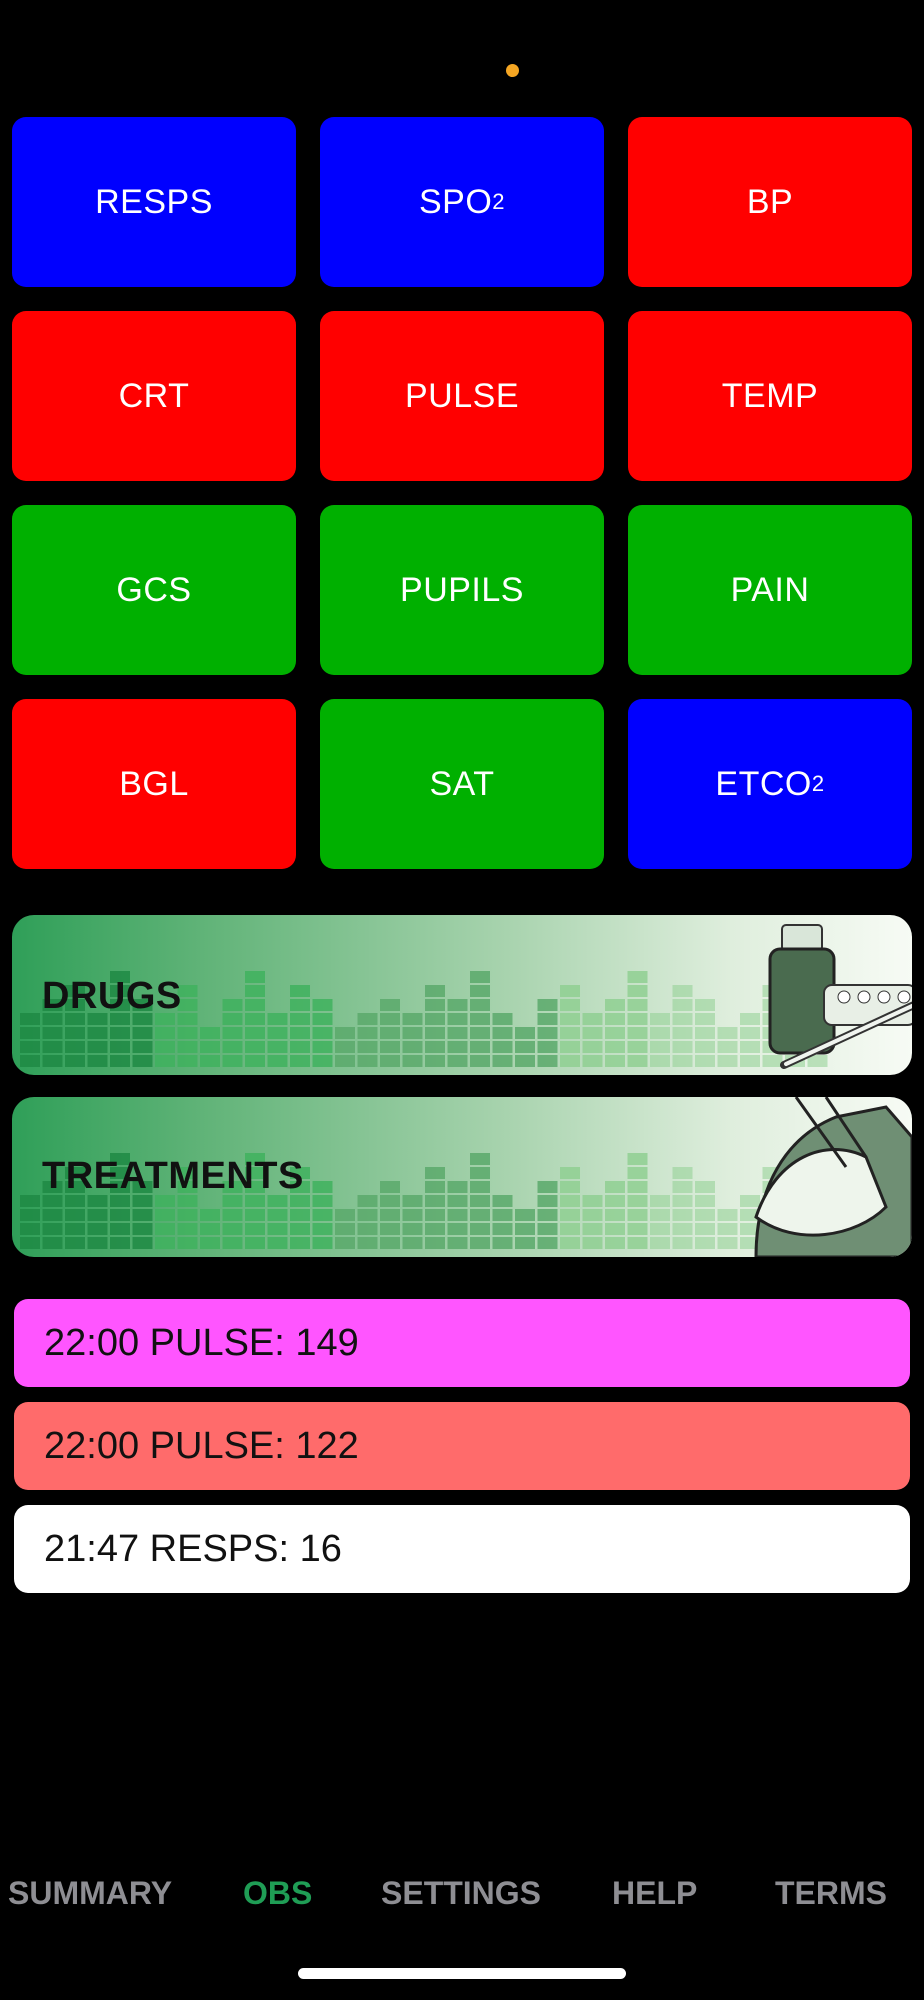 This screenshot has width=924, height=2000. What do you see at coordinates (462, 1973) in the screenshot?
I see `home-indicator` at bounding box center [462, 1973].